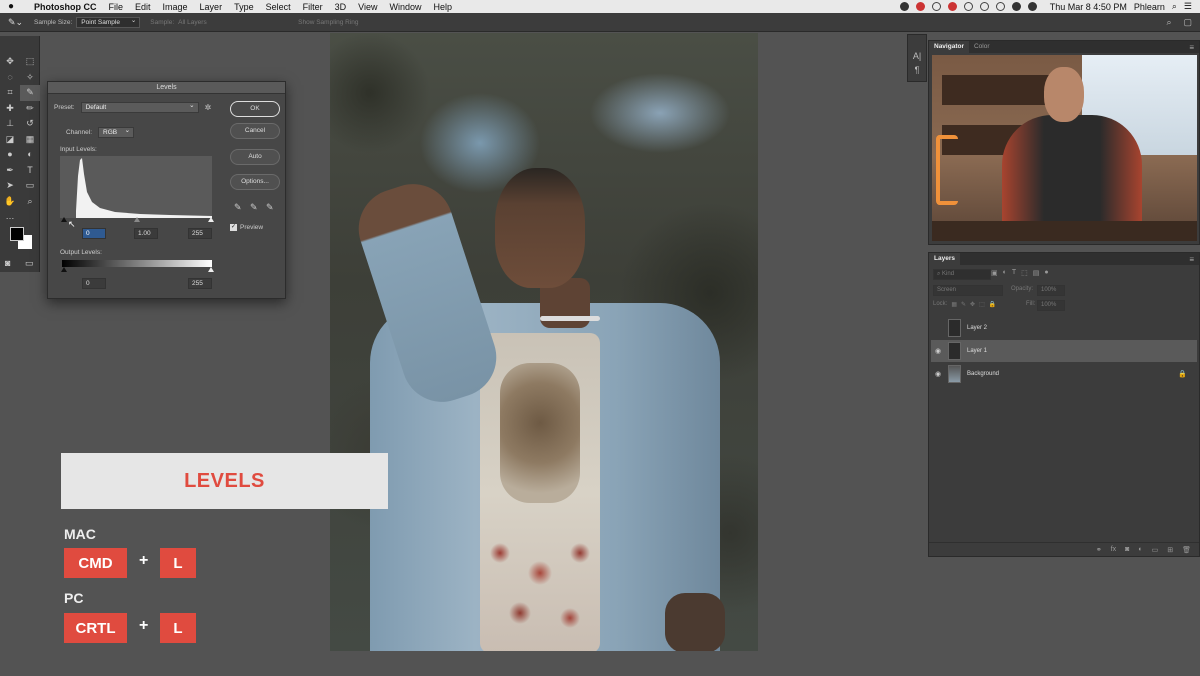 Image resolution: width=1200 pixels, height=676 pixels. Describe the element at coordinates (1174, 6) in the screenshot. I see `spotlight-icon: ⌕` at that location.